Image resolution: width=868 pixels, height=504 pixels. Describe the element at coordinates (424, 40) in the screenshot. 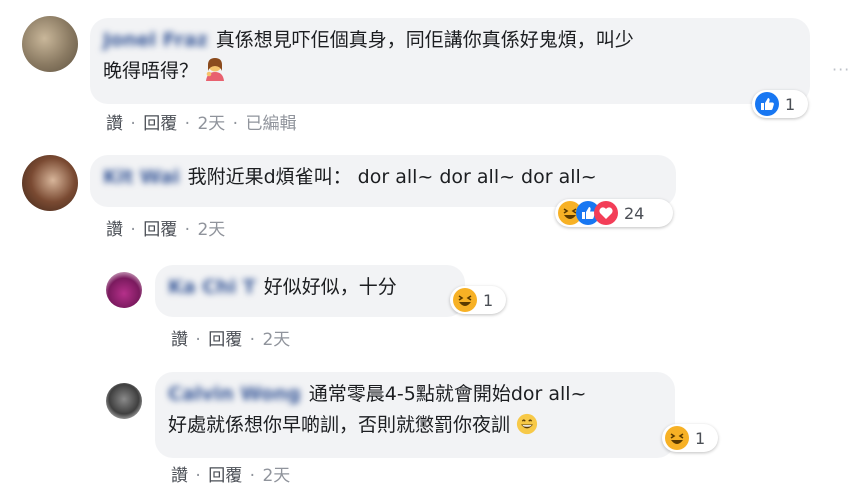

I see `comment-text-line-1: 真係想見吓佢個真身，同佢講你真係好鬼煩，叫少` at that location.